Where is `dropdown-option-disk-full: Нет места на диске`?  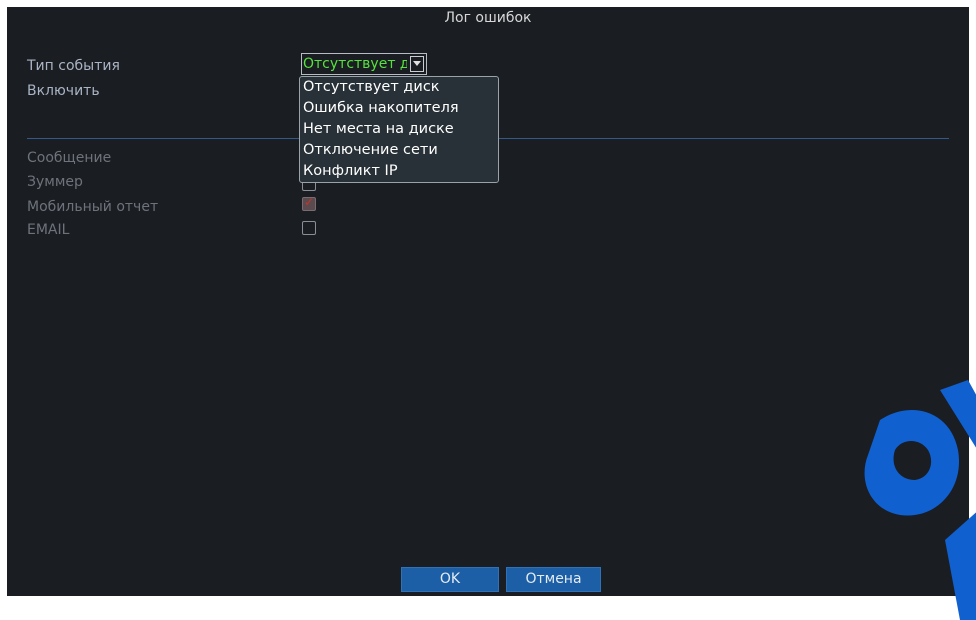 dropdown-option-disk-full: Нет места на диске is located at coordinates (399, 129).